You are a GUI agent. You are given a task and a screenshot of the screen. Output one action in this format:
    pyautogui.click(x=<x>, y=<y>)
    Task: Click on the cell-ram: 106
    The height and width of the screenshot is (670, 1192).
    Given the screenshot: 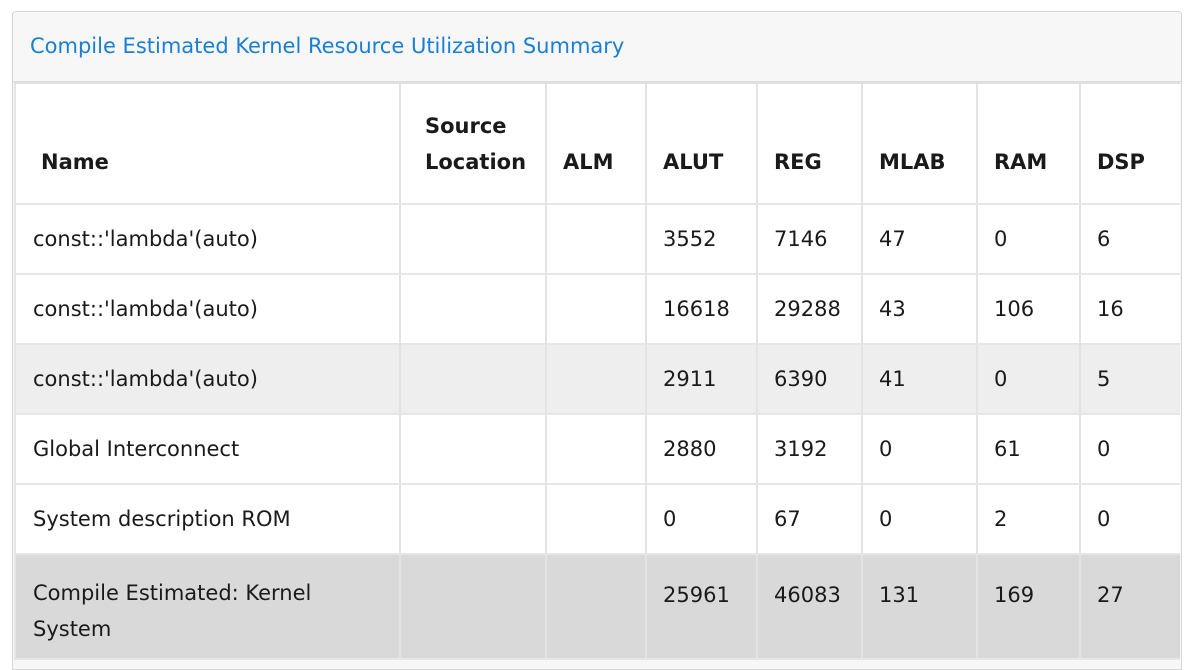 What is the action you would take?
    pyautogui.click(x=1029, y=310)
    